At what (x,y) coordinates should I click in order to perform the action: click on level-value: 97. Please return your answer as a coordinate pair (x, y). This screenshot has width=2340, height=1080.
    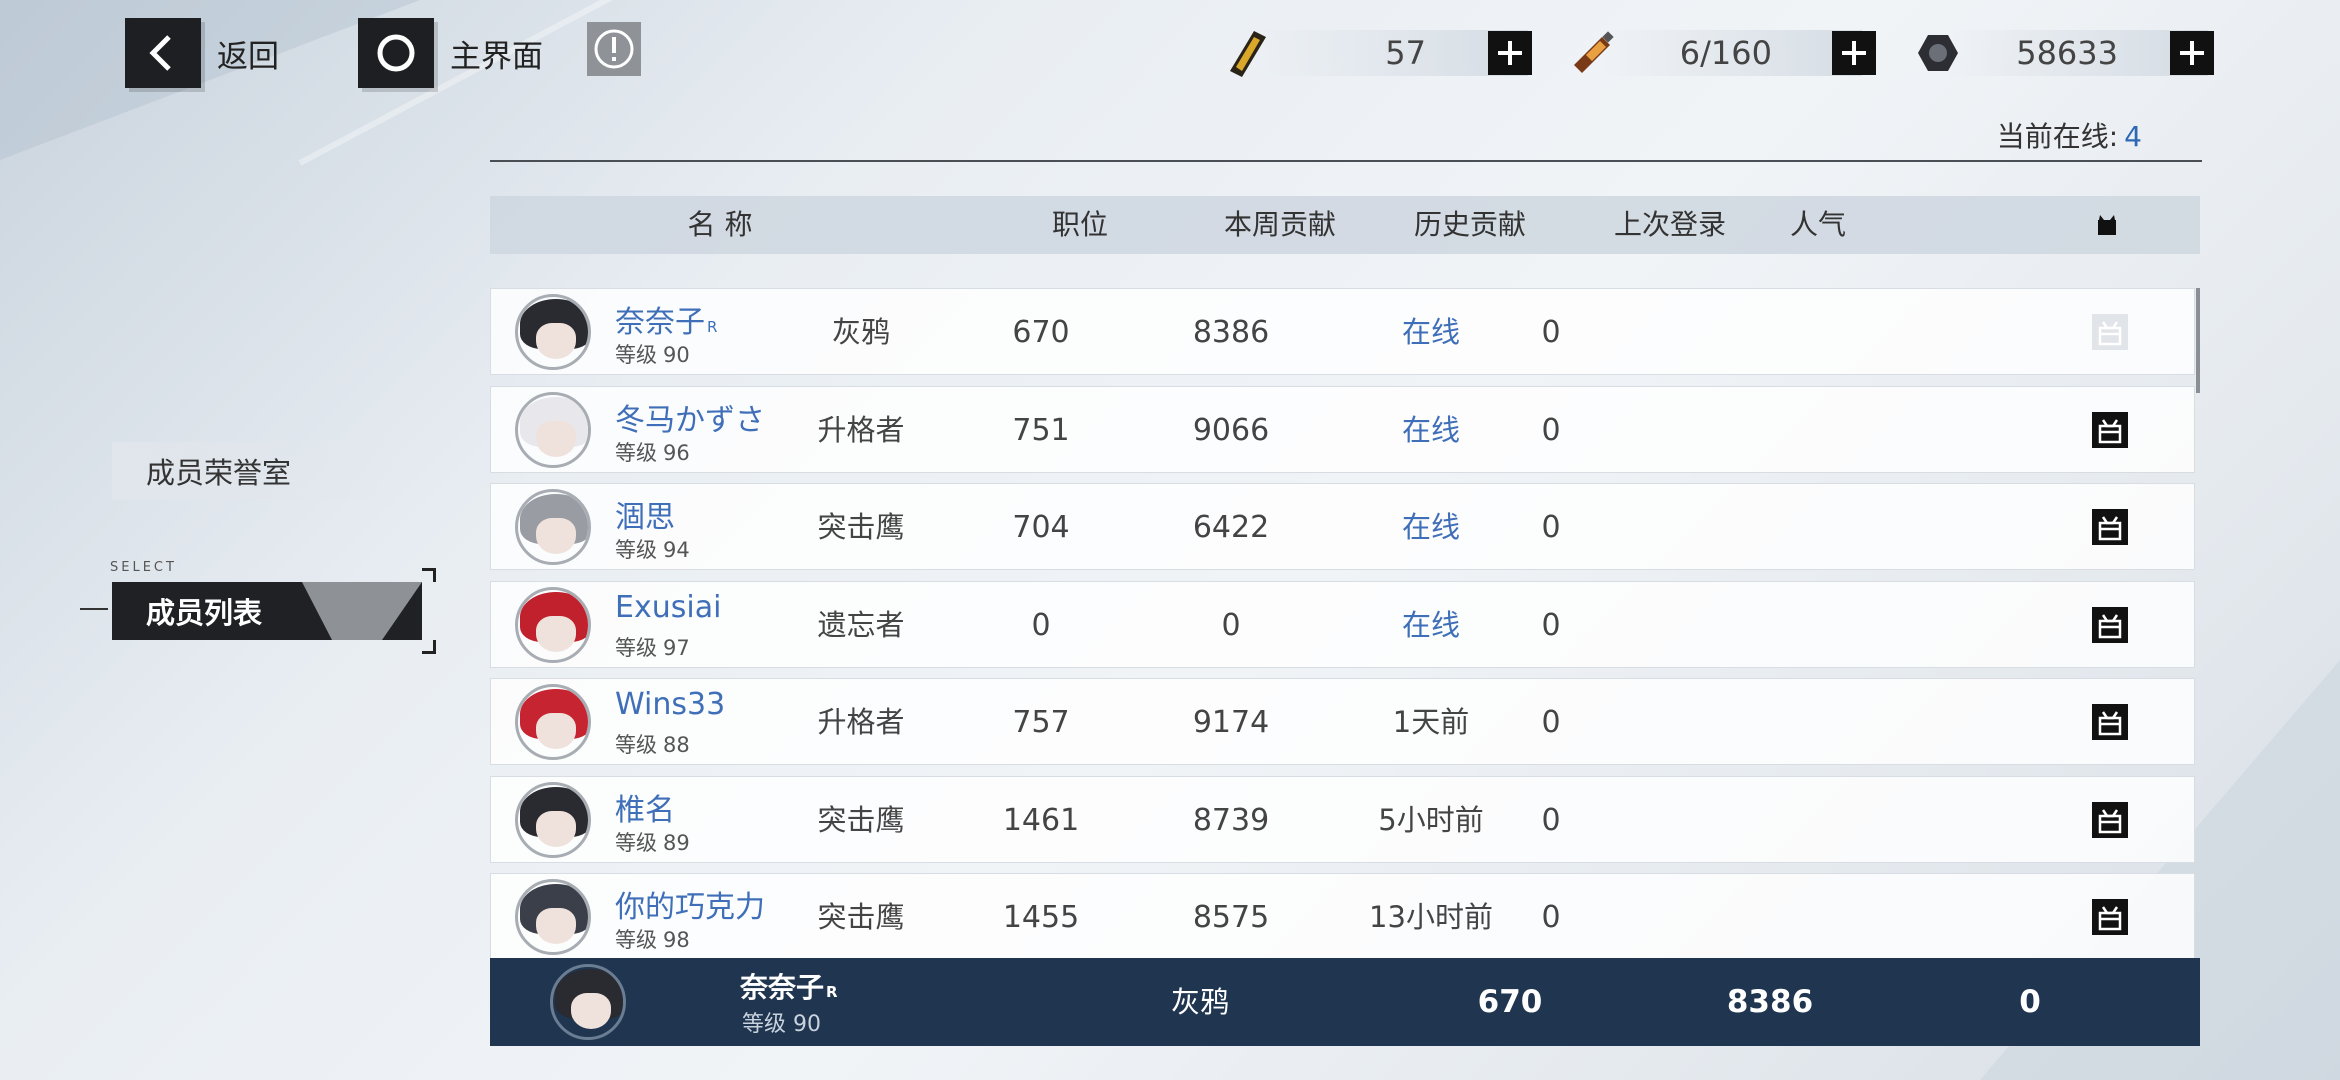
    Looking at the image, I should click on (676, 648).